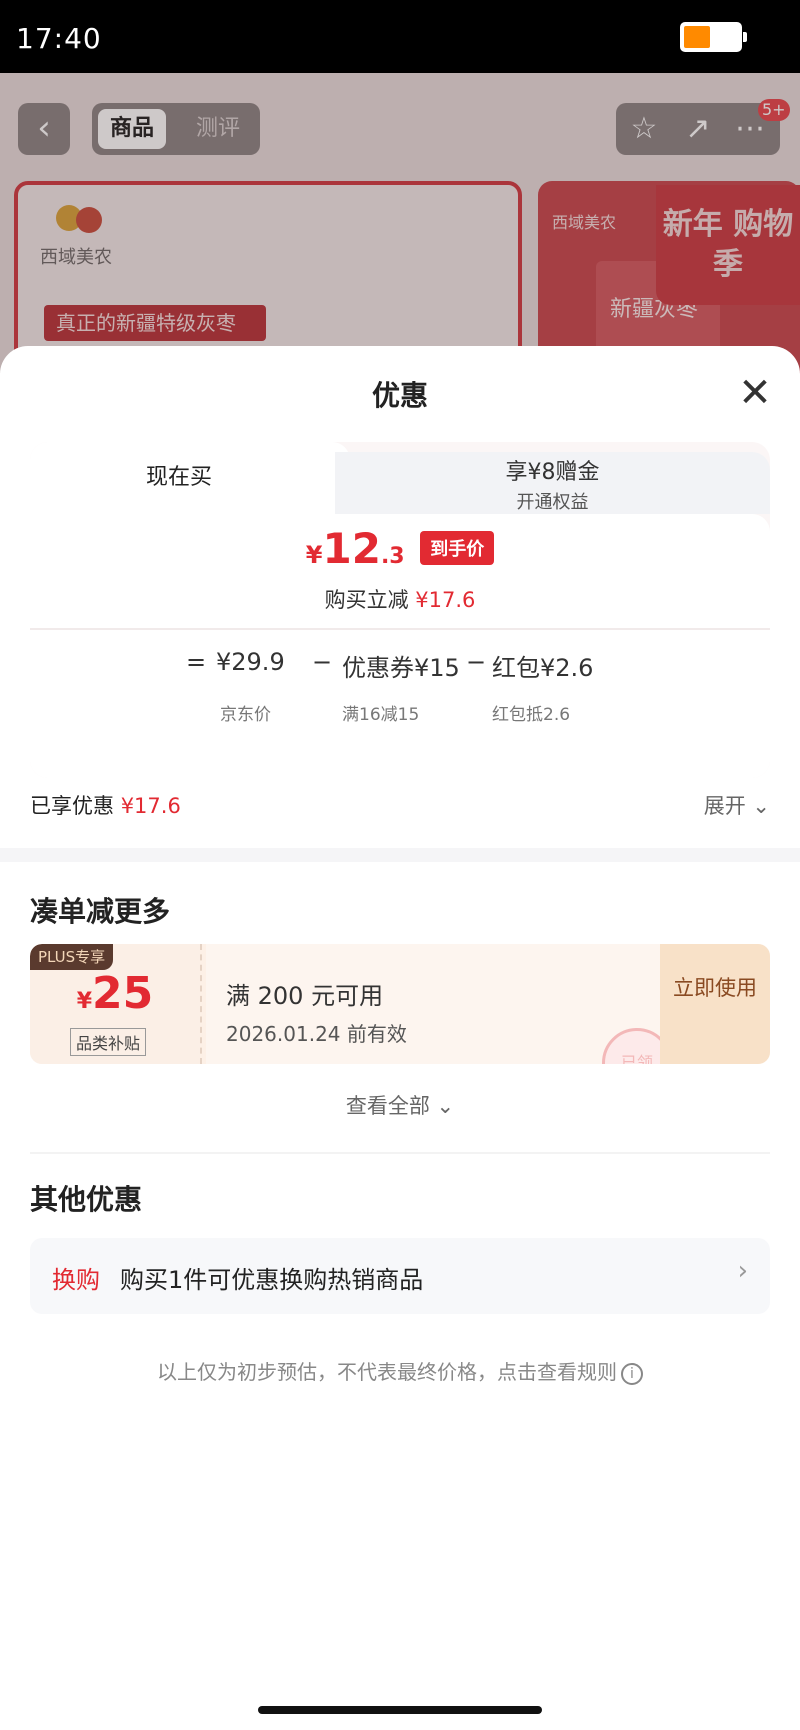 This screenshot has height=1730, width=800. What do you see at coordinates (543, 668) in the screenshot?
I see `formula-redpack: 红包¥2.6` at bounding box center [543, 668].